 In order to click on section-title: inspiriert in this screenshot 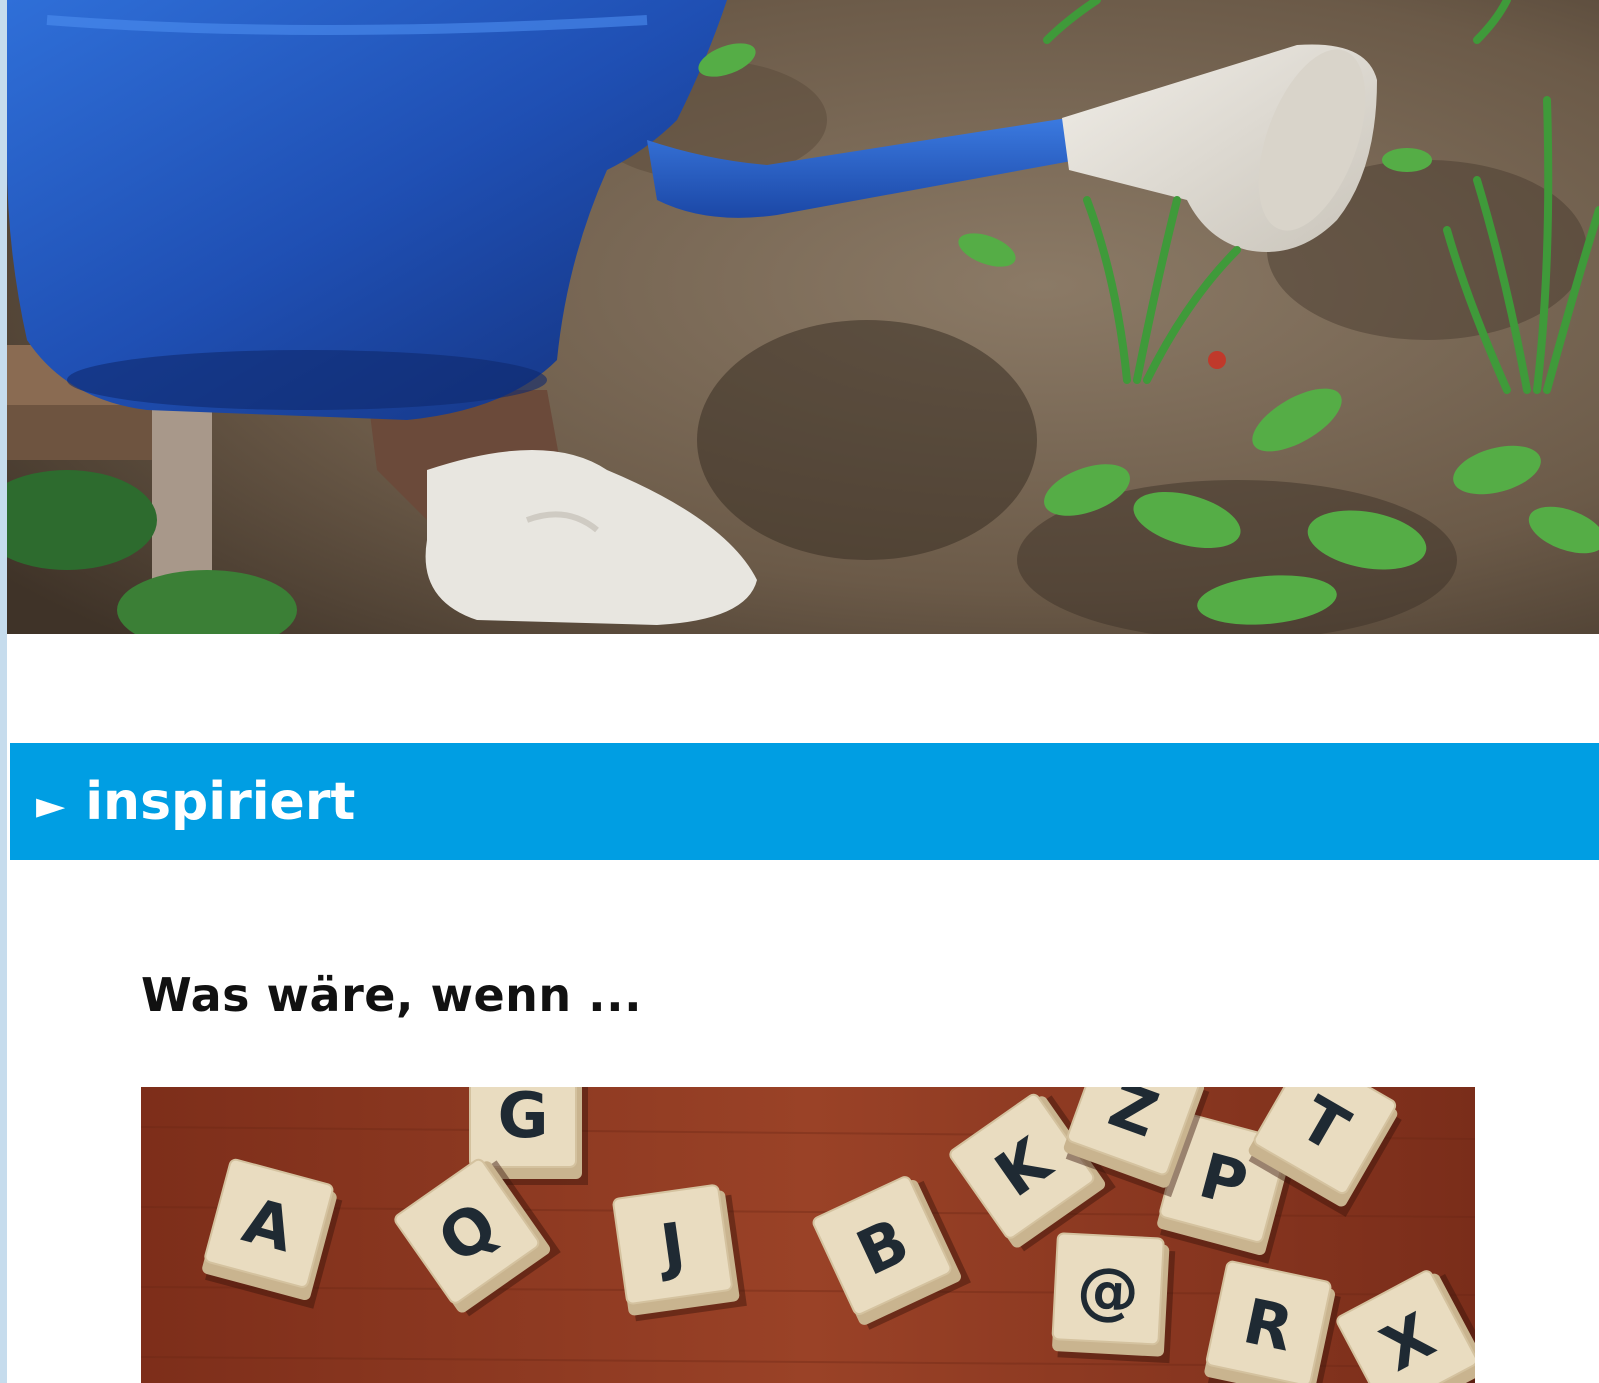, I will do `click(220, 801)`.